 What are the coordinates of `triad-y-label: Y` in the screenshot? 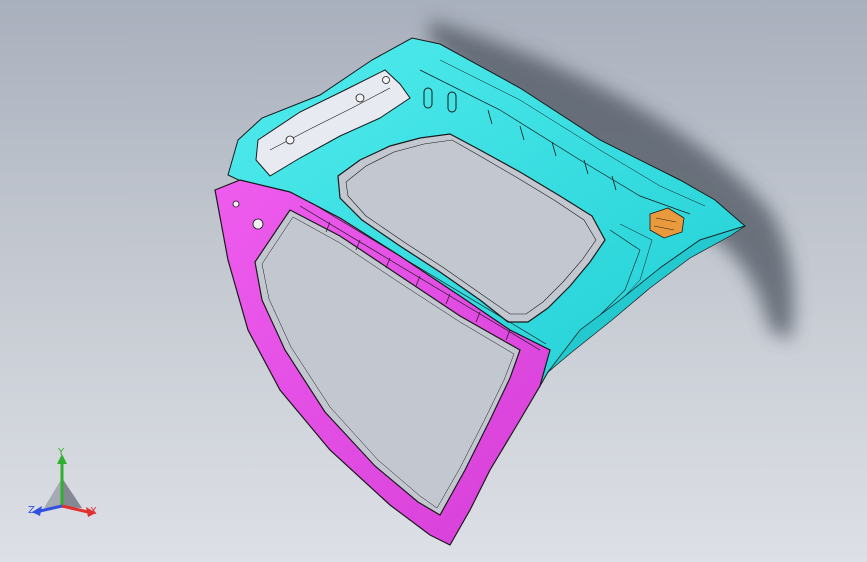 It's located at (61, 452).